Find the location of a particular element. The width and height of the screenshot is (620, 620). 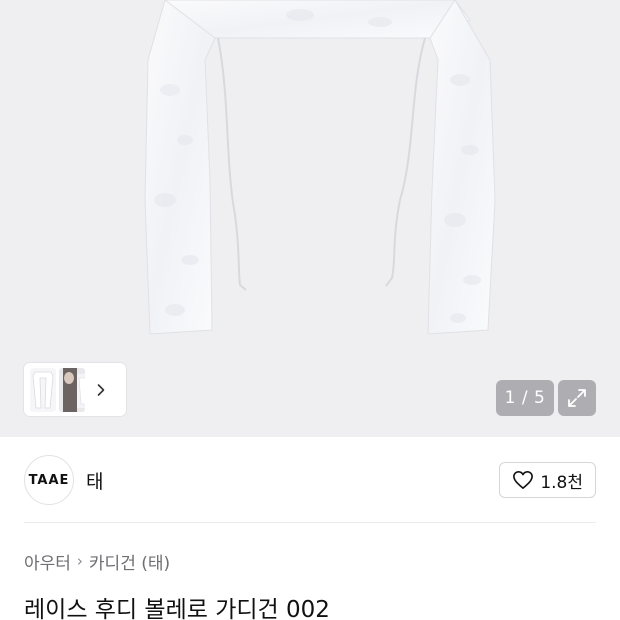

breadcrumb: 아우터 › 카디건 (태) is located at coordinates (97, 561).